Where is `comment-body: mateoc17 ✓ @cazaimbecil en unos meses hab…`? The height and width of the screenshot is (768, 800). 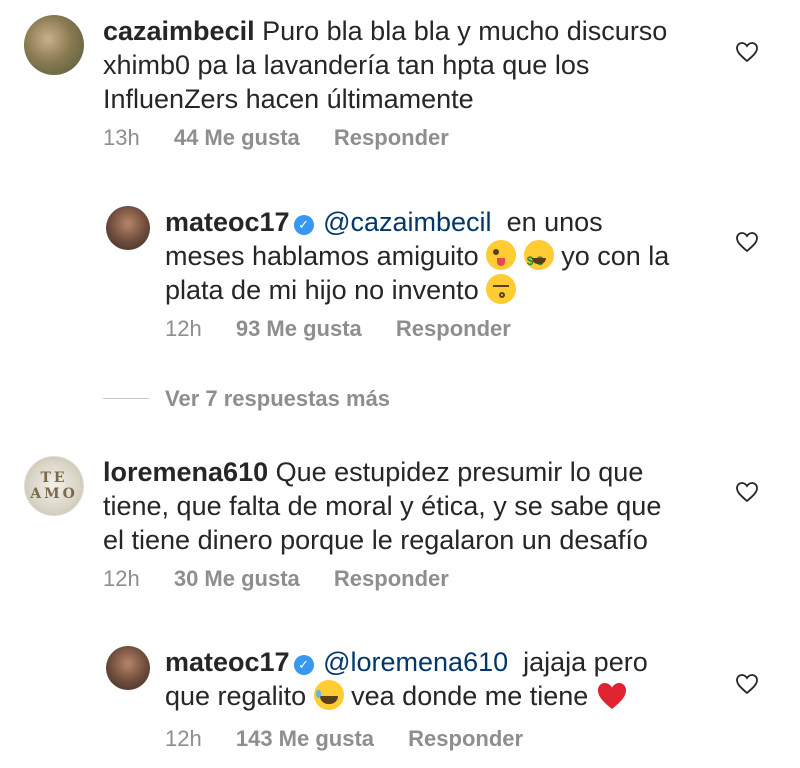
comment-body: mateoc17 ✓ @cazaimbecil en unos meses hab… is located at coordinates (445, 256).